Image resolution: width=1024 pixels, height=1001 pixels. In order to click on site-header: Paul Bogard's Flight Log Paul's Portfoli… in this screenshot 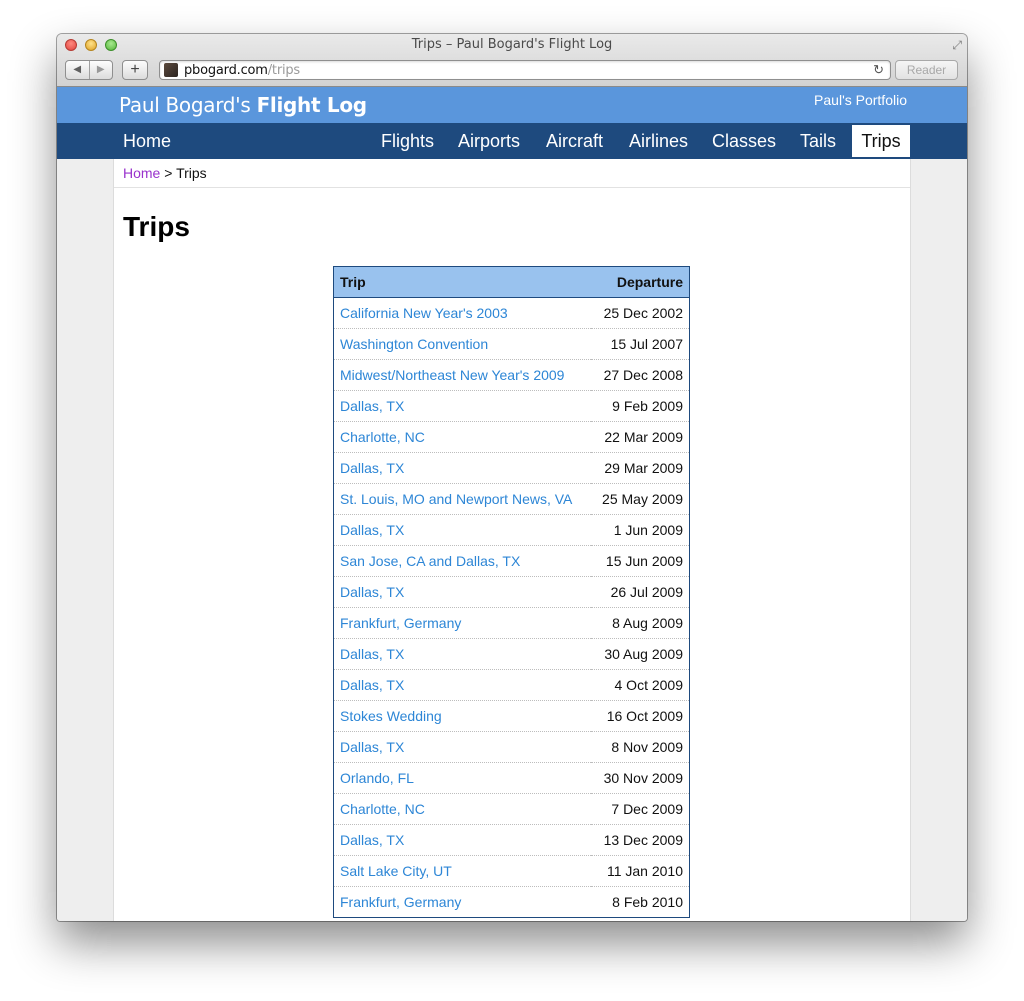, I will do `click(512, 105)`.